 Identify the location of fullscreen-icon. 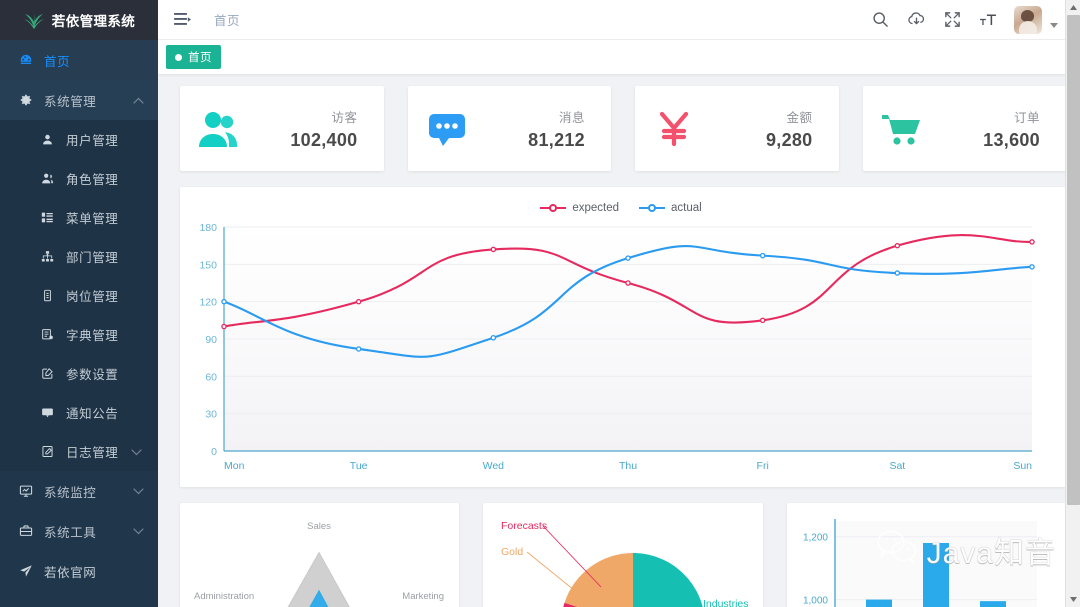
(952, 20).